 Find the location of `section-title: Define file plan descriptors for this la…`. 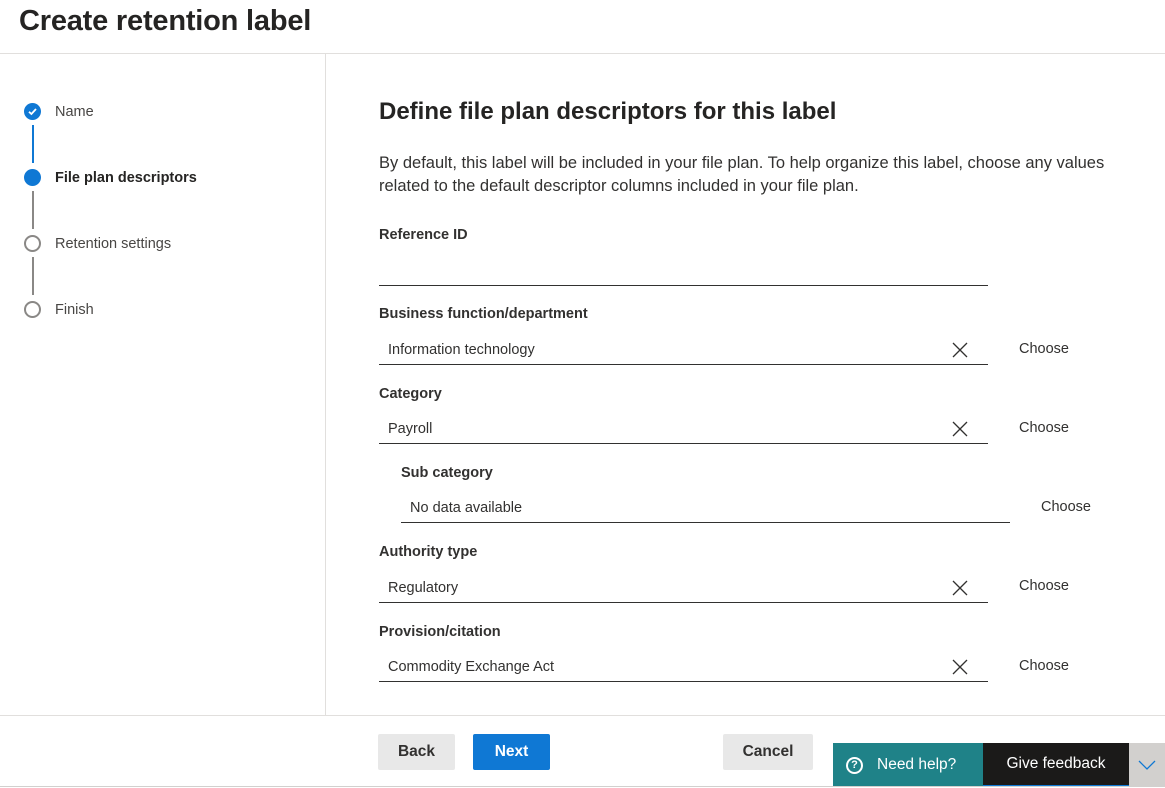

section-title: Define file plan descriptors for this la… is located at coordinates (608, 111).